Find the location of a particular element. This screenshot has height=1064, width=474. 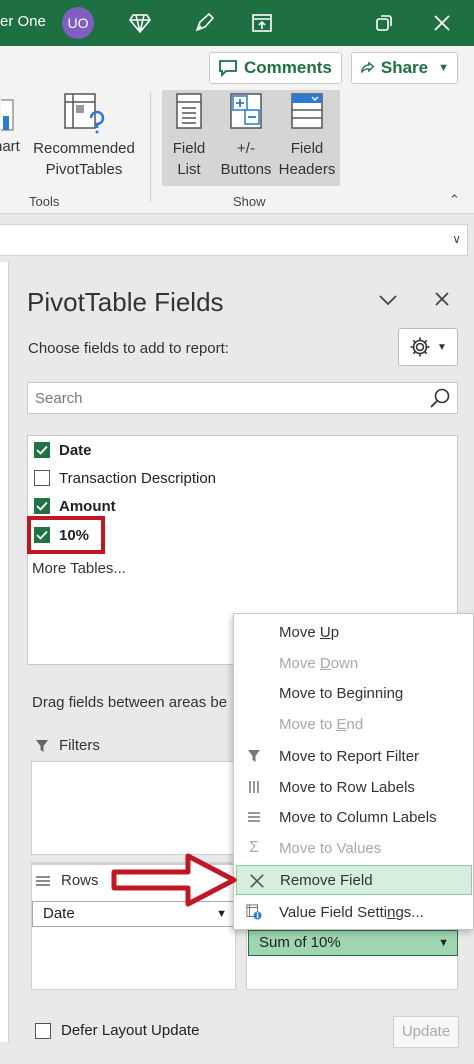

field-item-amount: Amount is located at coordinates (75, 506).